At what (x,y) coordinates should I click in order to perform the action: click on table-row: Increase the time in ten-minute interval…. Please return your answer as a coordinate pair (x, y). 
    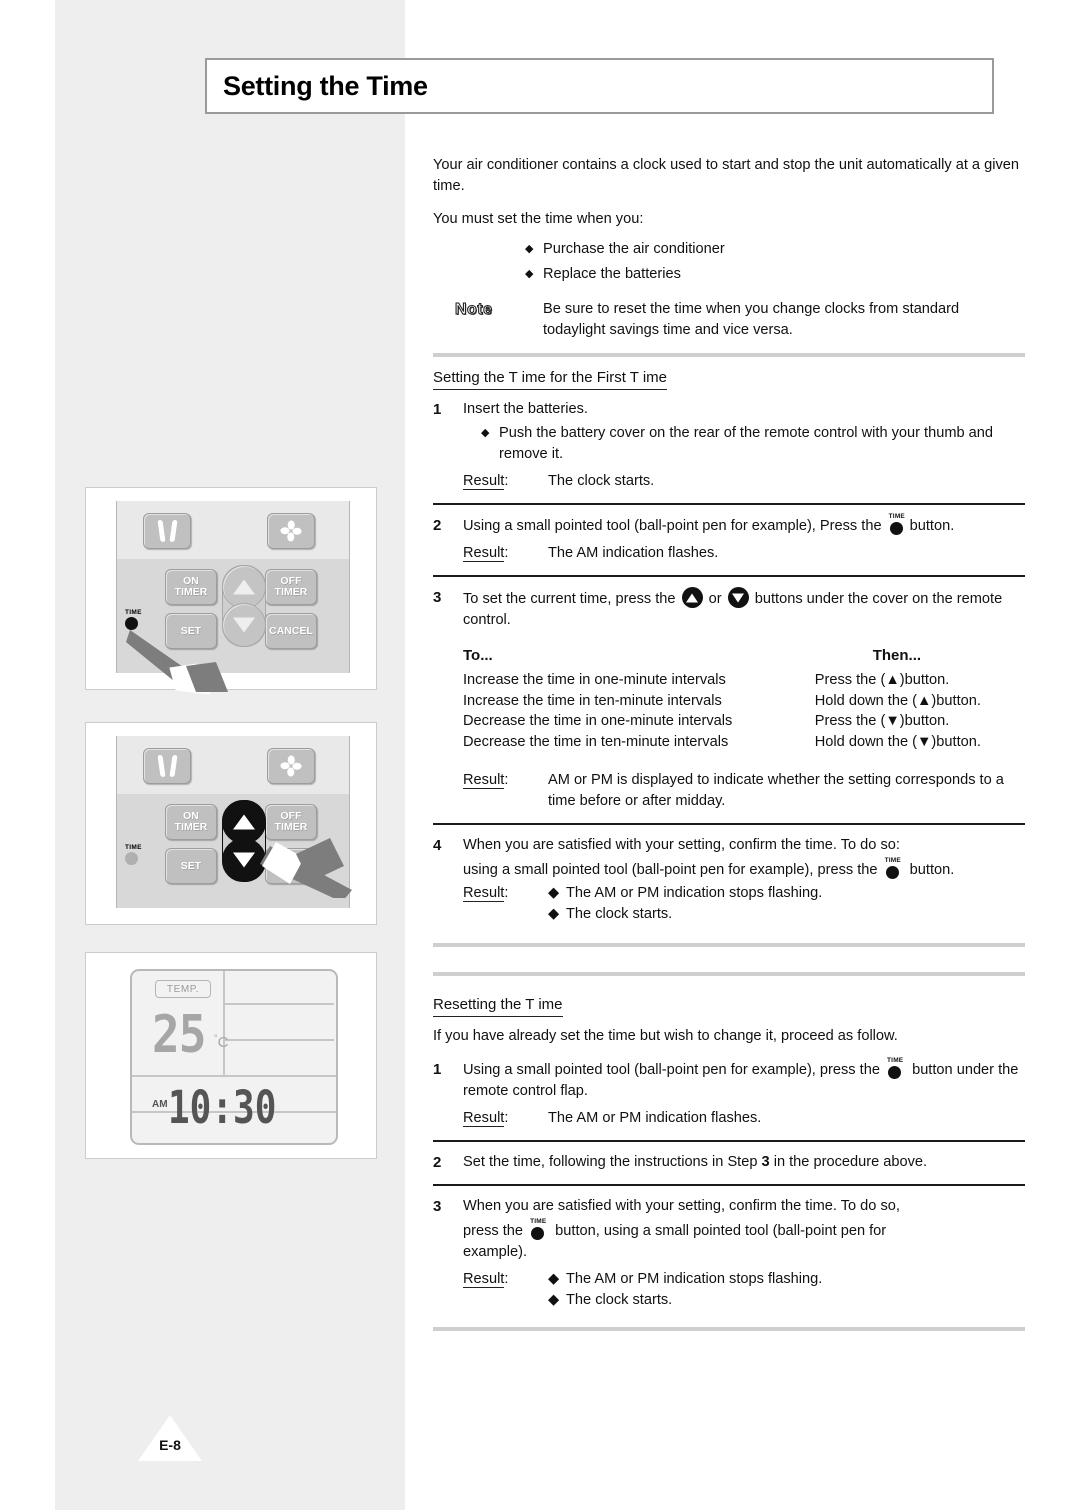
    Looking at the image, I should click on (744, 701).